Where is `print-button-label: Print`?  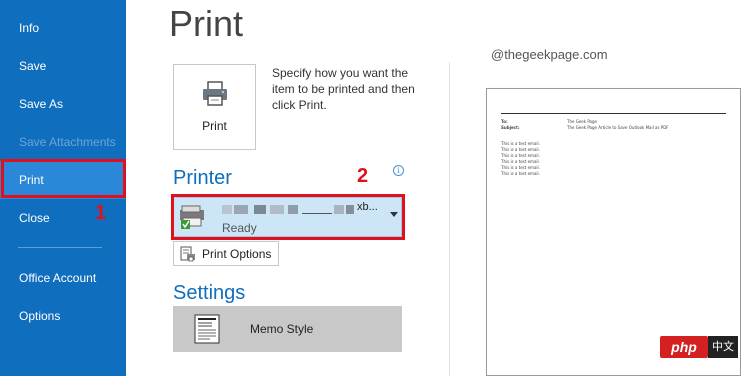
print-button-label: Print is located at coordinates (214, 126).